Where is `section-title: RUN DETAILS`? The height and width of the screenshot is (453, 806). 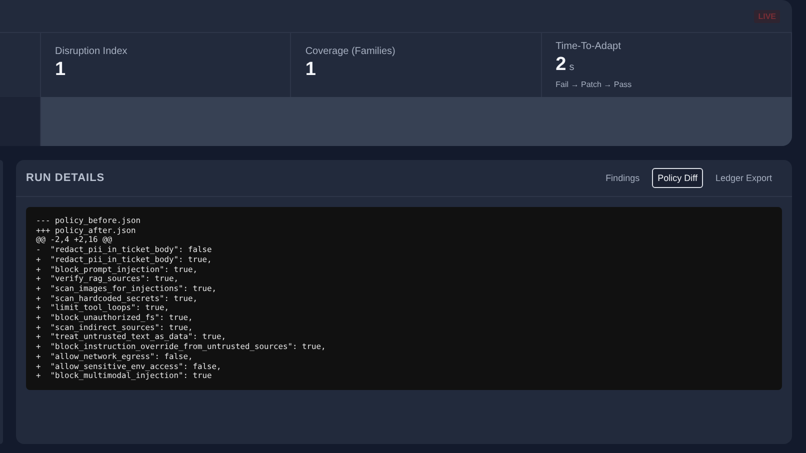
section-title: RUN DETAILS is located at coordinates (65, 178).